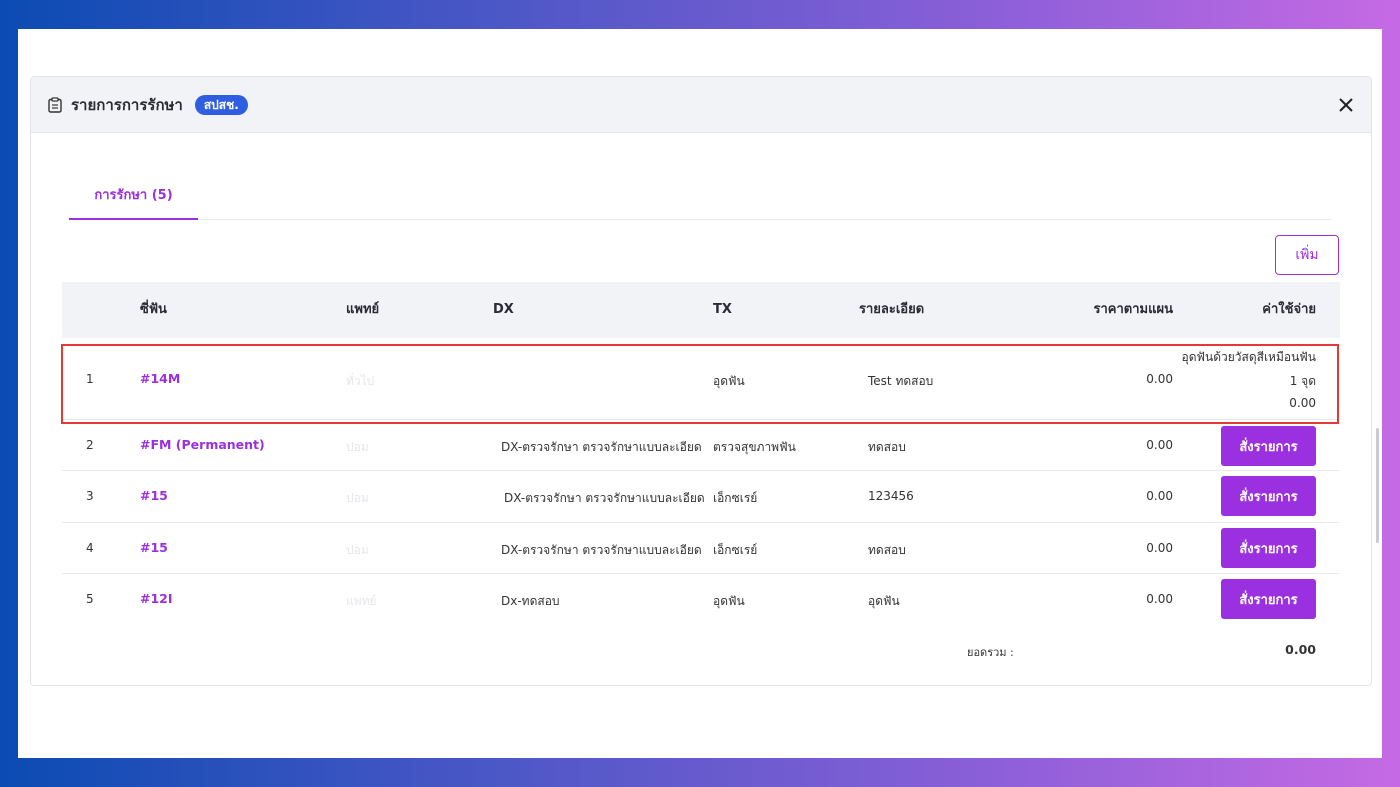 The height and width of the screenshot is (787, 1400). What do you see at coordinates (90, 496) in the screenshot?
I see `row-number: 3` at bounding box center [90, 496].